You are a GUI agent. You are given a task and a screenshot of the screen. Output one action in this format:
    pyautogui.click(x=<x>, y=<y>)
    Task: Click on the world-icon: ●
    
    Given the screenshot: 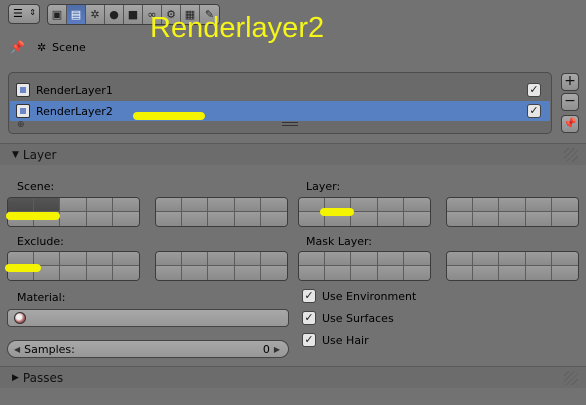 What is the action you would take?
    pyautogui.click(x=114, y=14)
    